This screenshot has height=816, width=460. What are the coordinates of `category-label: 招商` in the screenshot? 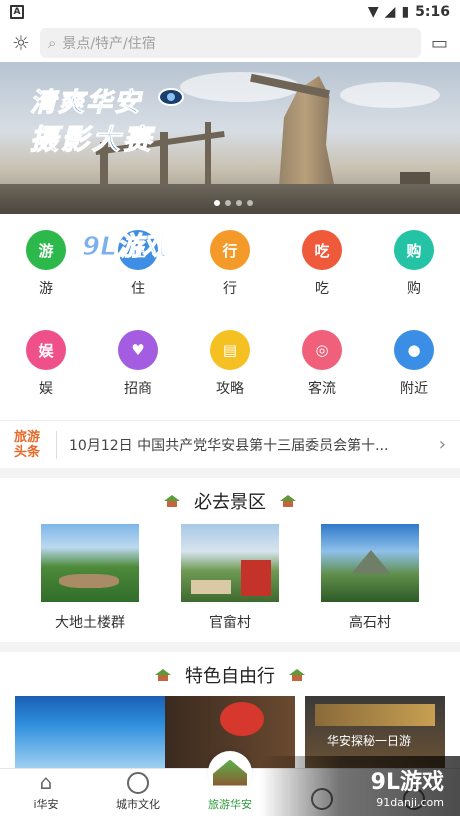 It's located at (138, 389).